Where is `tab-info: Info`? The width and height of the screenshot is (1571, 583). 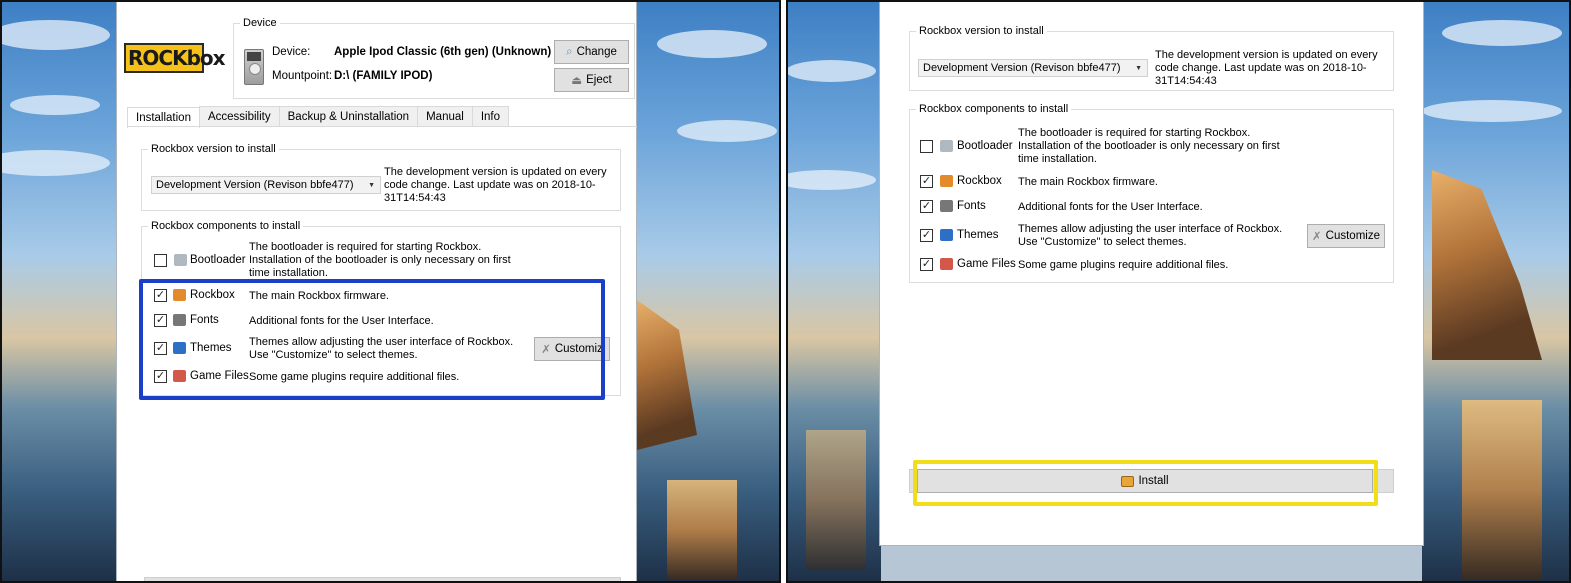
tab-info: Info is located at coordinates (490, 116).